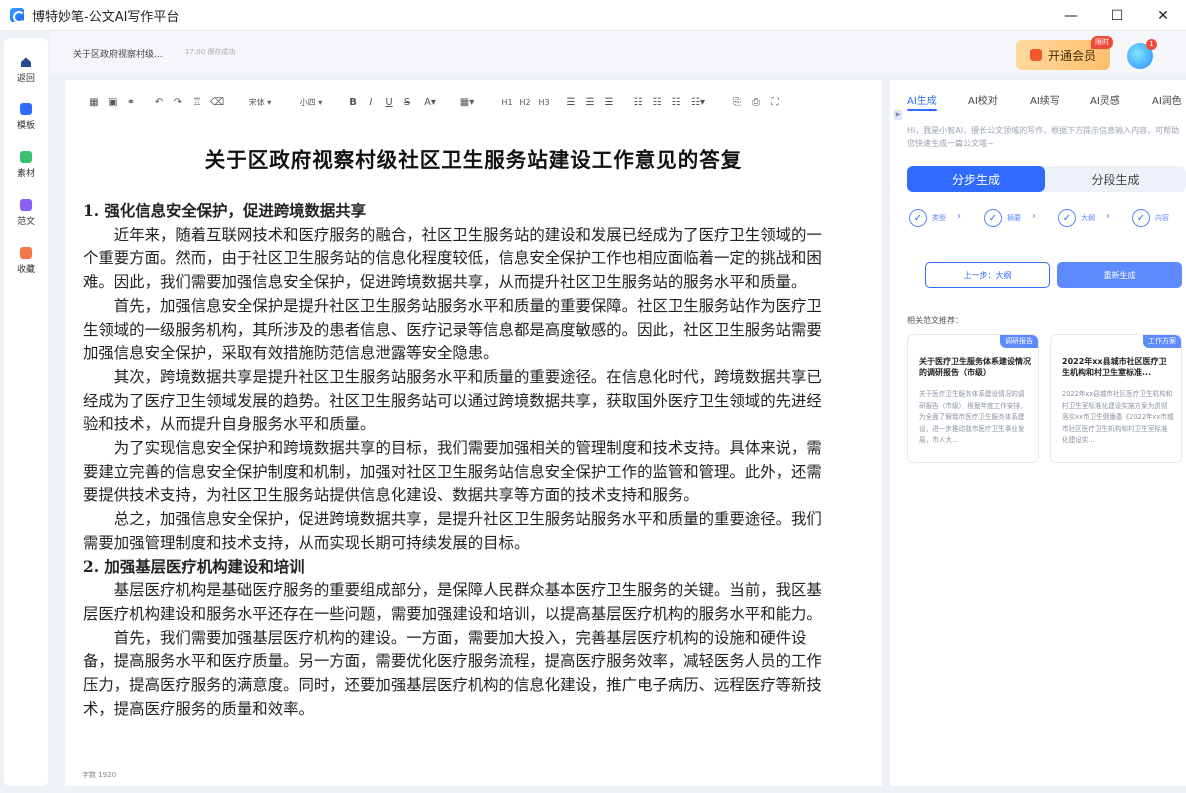 The image size is (1186, 793). Describe the element at coordinates (473, 158) in the screenshot. I see `document-title: 关于区政府视察村级社区卫生服务站建设工作意见的答复` at that location.